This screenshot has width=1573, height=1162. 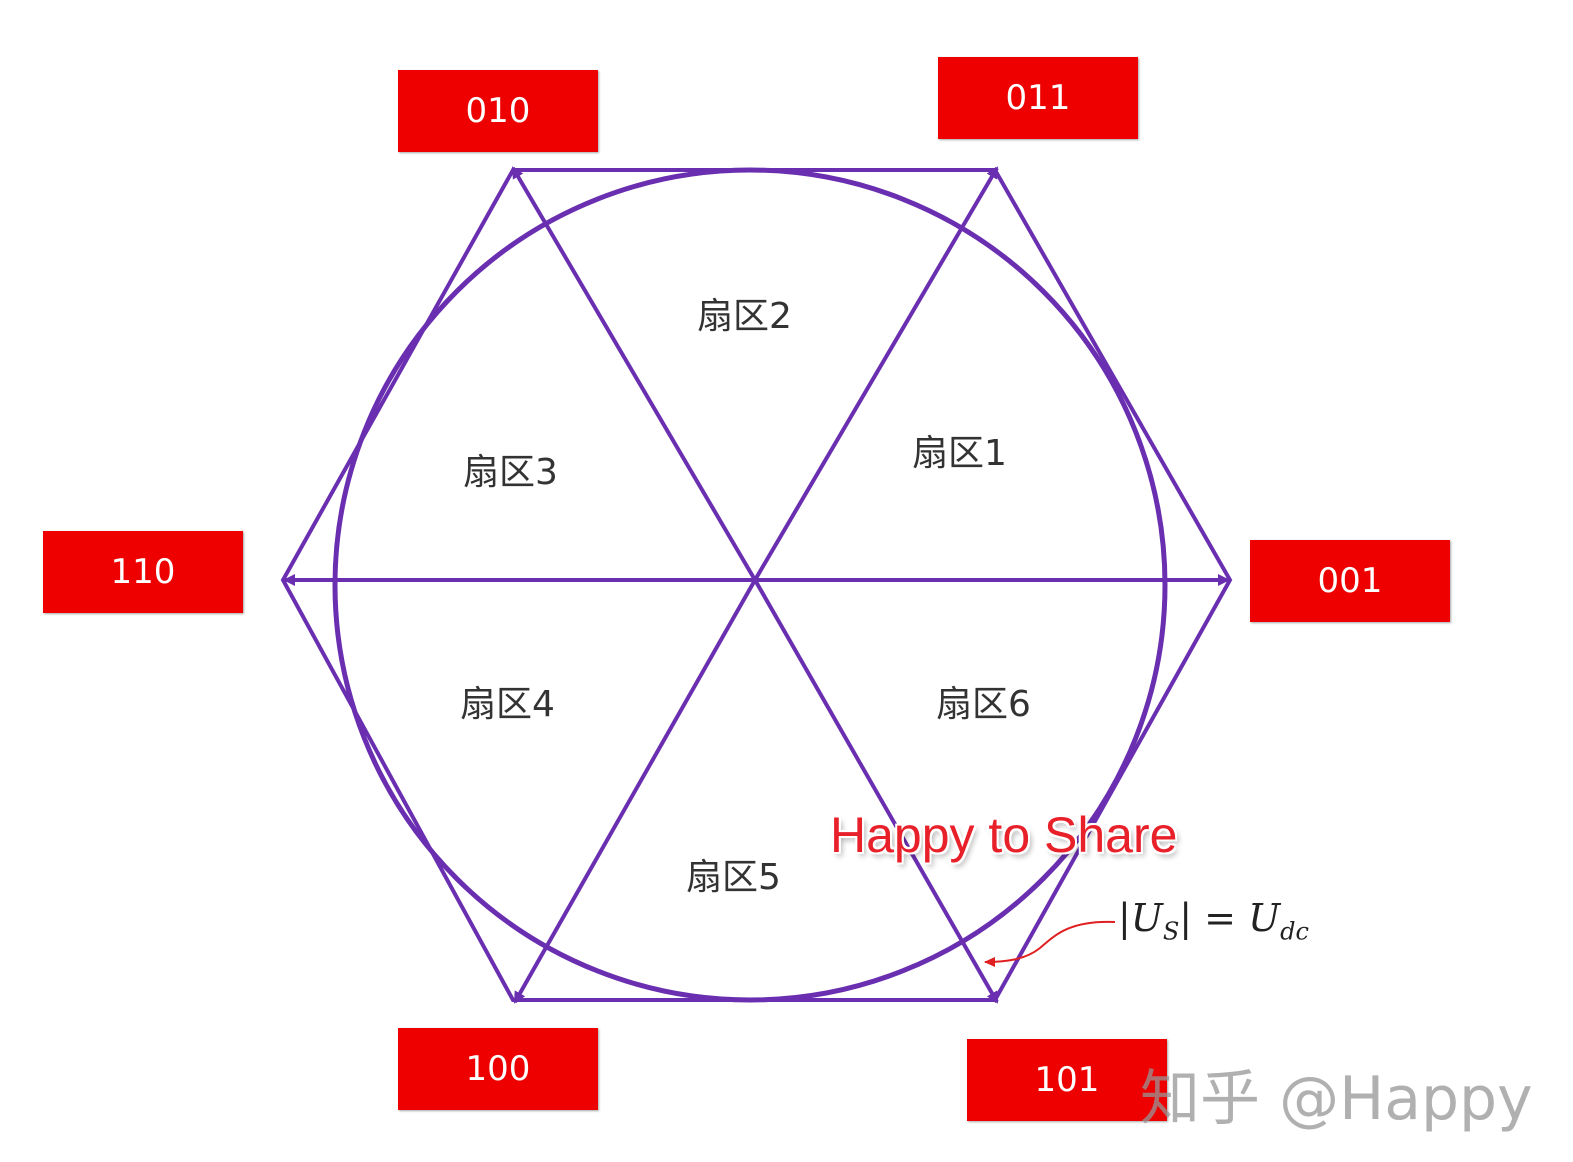 What do you see at coordinates (959, 453) in the screenshot?
I see `sector-label-1: 扇区1` at bounding box center [959, 453].